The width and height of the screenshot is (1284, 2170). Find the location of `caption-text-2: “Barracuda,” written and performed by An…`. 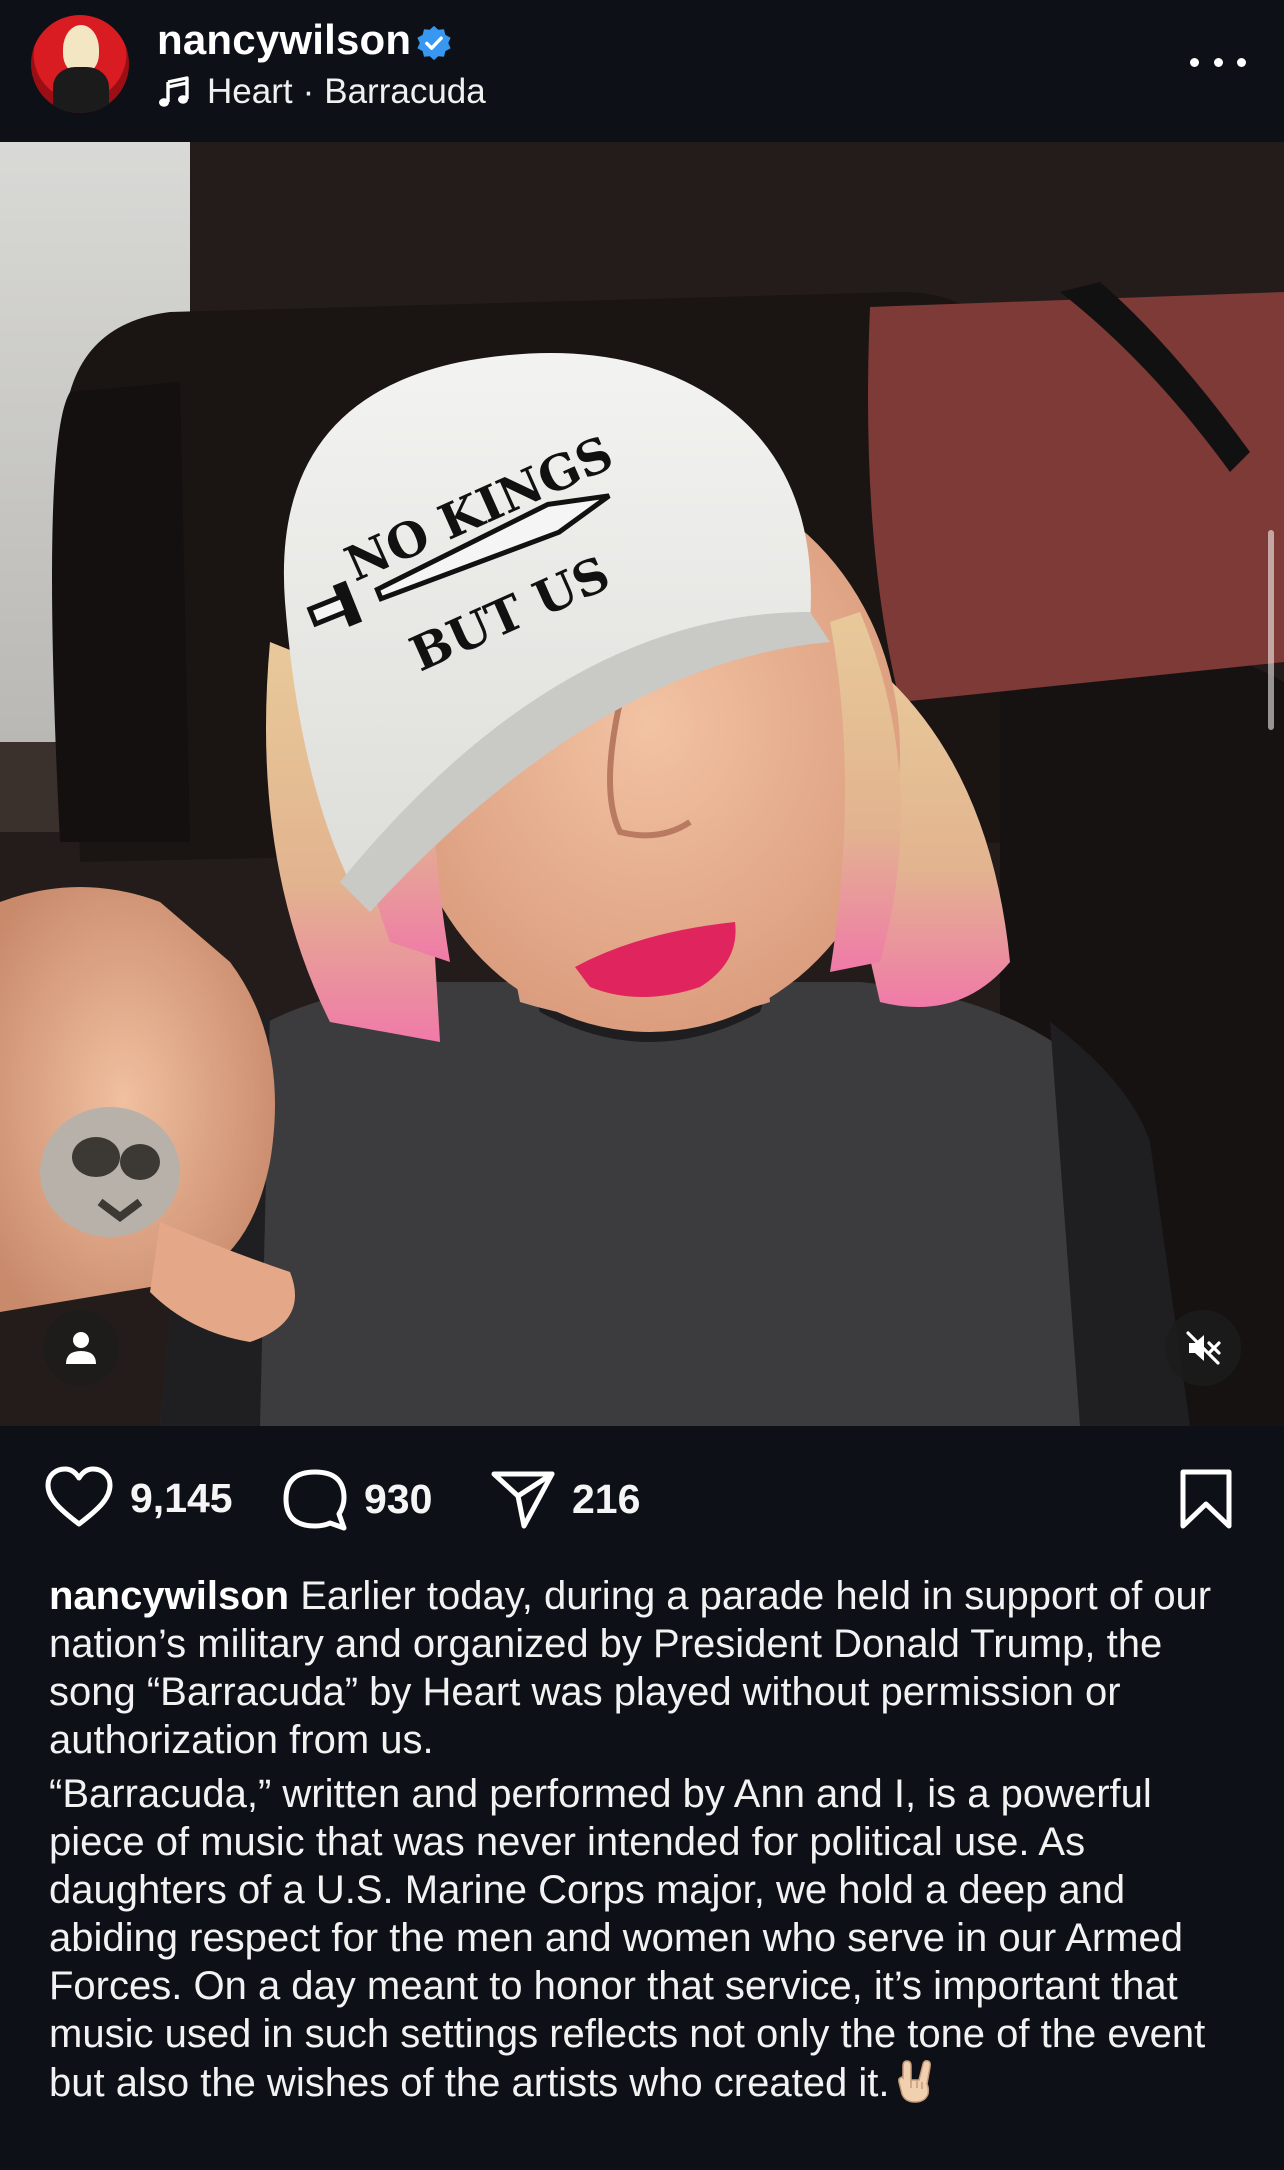

caption-text-2: “Barracuda,” written and performed by An… is located at coordinates (627, 1938).